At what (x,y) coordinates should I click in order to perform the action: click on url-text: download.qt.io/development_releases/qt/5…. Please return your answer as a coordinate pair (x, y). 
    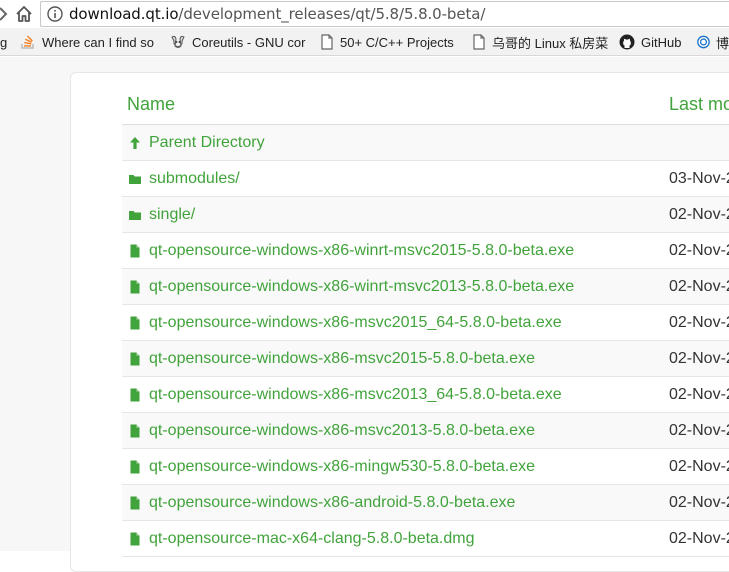
    Looking at the image, I should click on (277, 14).